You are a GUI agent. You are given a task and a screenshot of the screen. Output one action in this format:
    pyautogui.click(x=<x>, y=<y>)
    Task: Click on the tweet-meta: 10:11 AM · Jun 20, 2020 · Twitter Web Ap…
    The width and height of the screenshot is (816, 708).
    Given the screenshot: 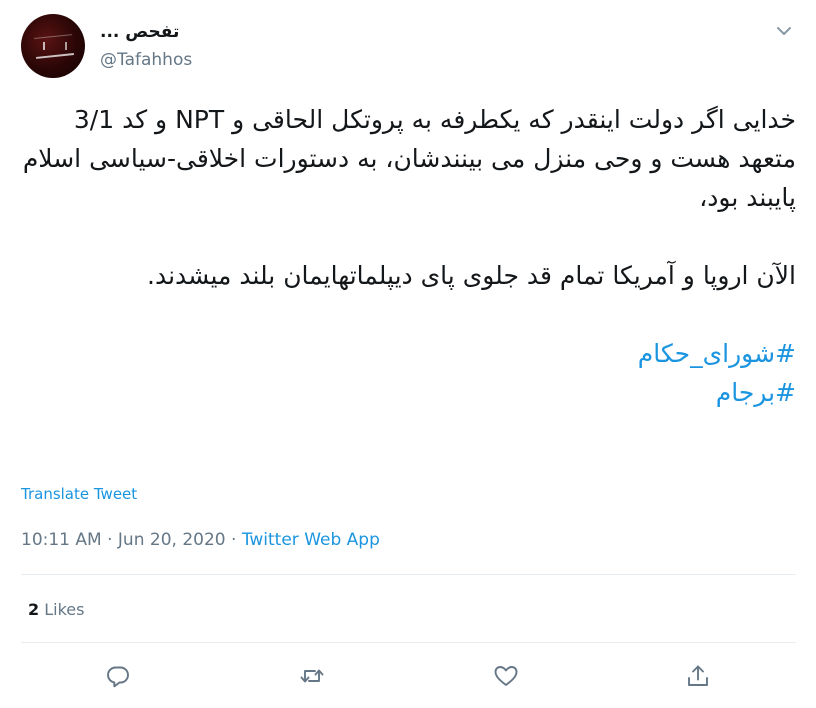 What is the action you would take?
    pyautogui.click(x=200, y=540)
    